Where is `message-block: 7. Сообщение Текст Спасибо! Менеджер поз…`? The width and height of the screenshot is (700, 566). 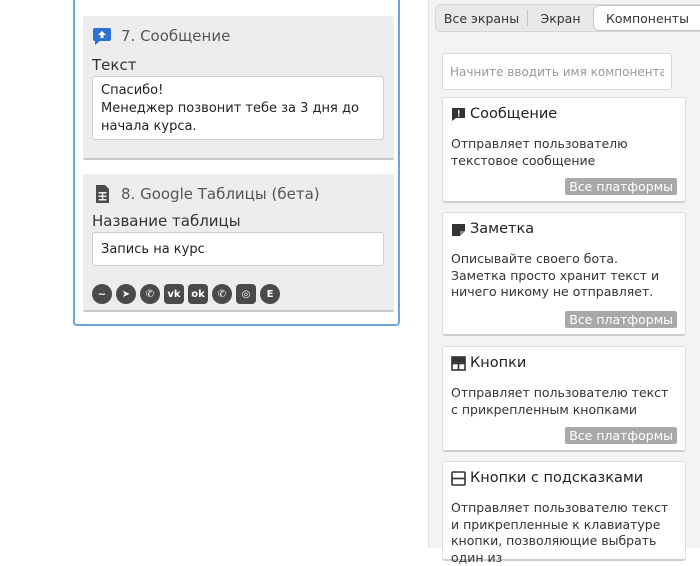
message-block: 7. Сообщение Текст Спасибо! Менеджер поз… is located at coordinates (238, 88).